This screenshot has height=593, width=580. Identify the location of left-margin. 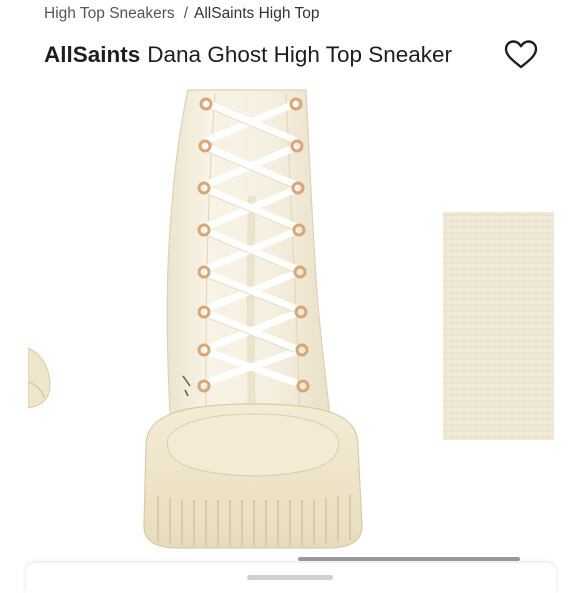
(14, 333).